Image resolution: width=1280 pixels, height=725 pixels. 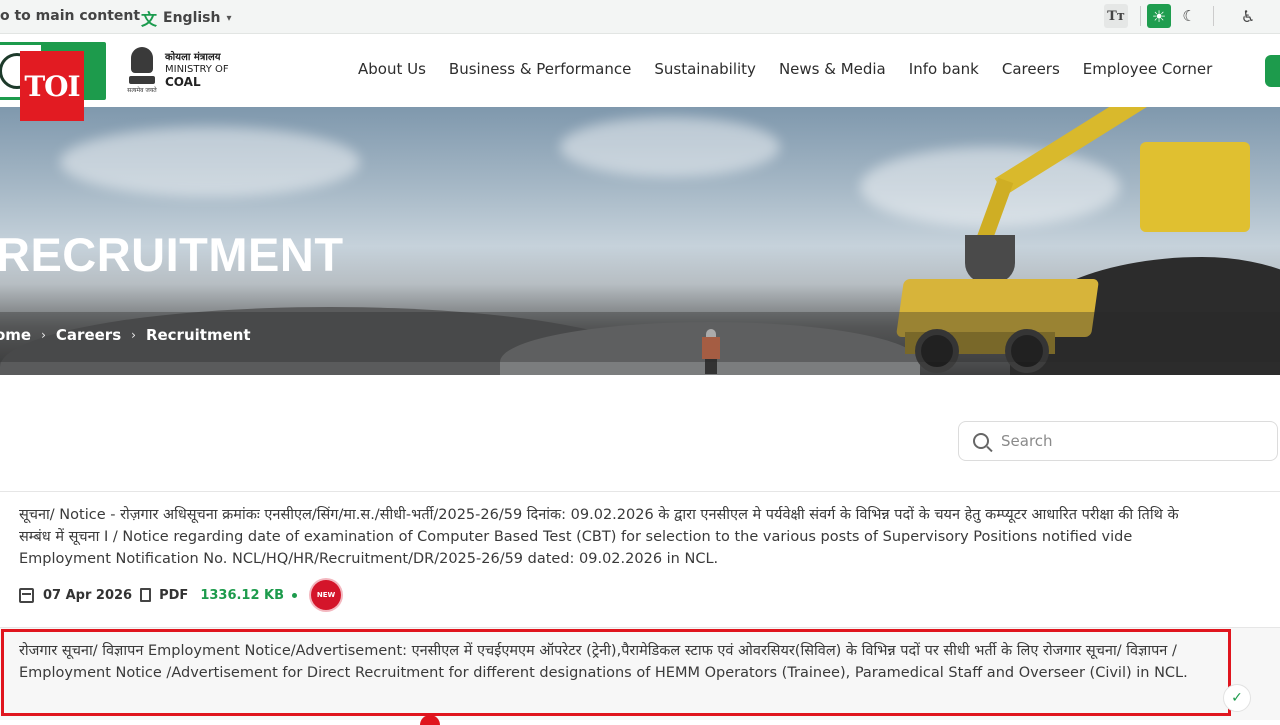 What do you see at coordinates (944, 69) in the screenshot?
I see `menu-item-info-bank: Info bank` at bounding box center [944, 69].